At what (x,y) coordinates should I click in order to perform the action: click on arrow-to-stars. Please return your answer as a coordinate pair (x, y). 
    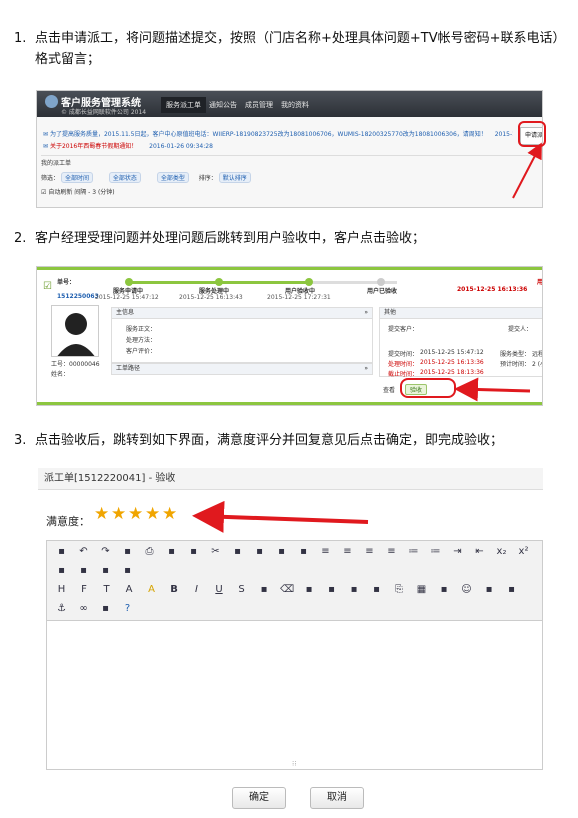
    Looking at the image, I should click on (280, 516).